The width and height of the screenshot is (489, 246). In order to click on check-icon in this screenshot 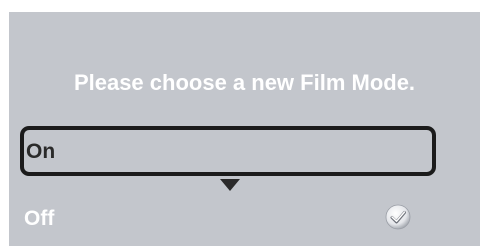, I will do `click(398, 217)`.